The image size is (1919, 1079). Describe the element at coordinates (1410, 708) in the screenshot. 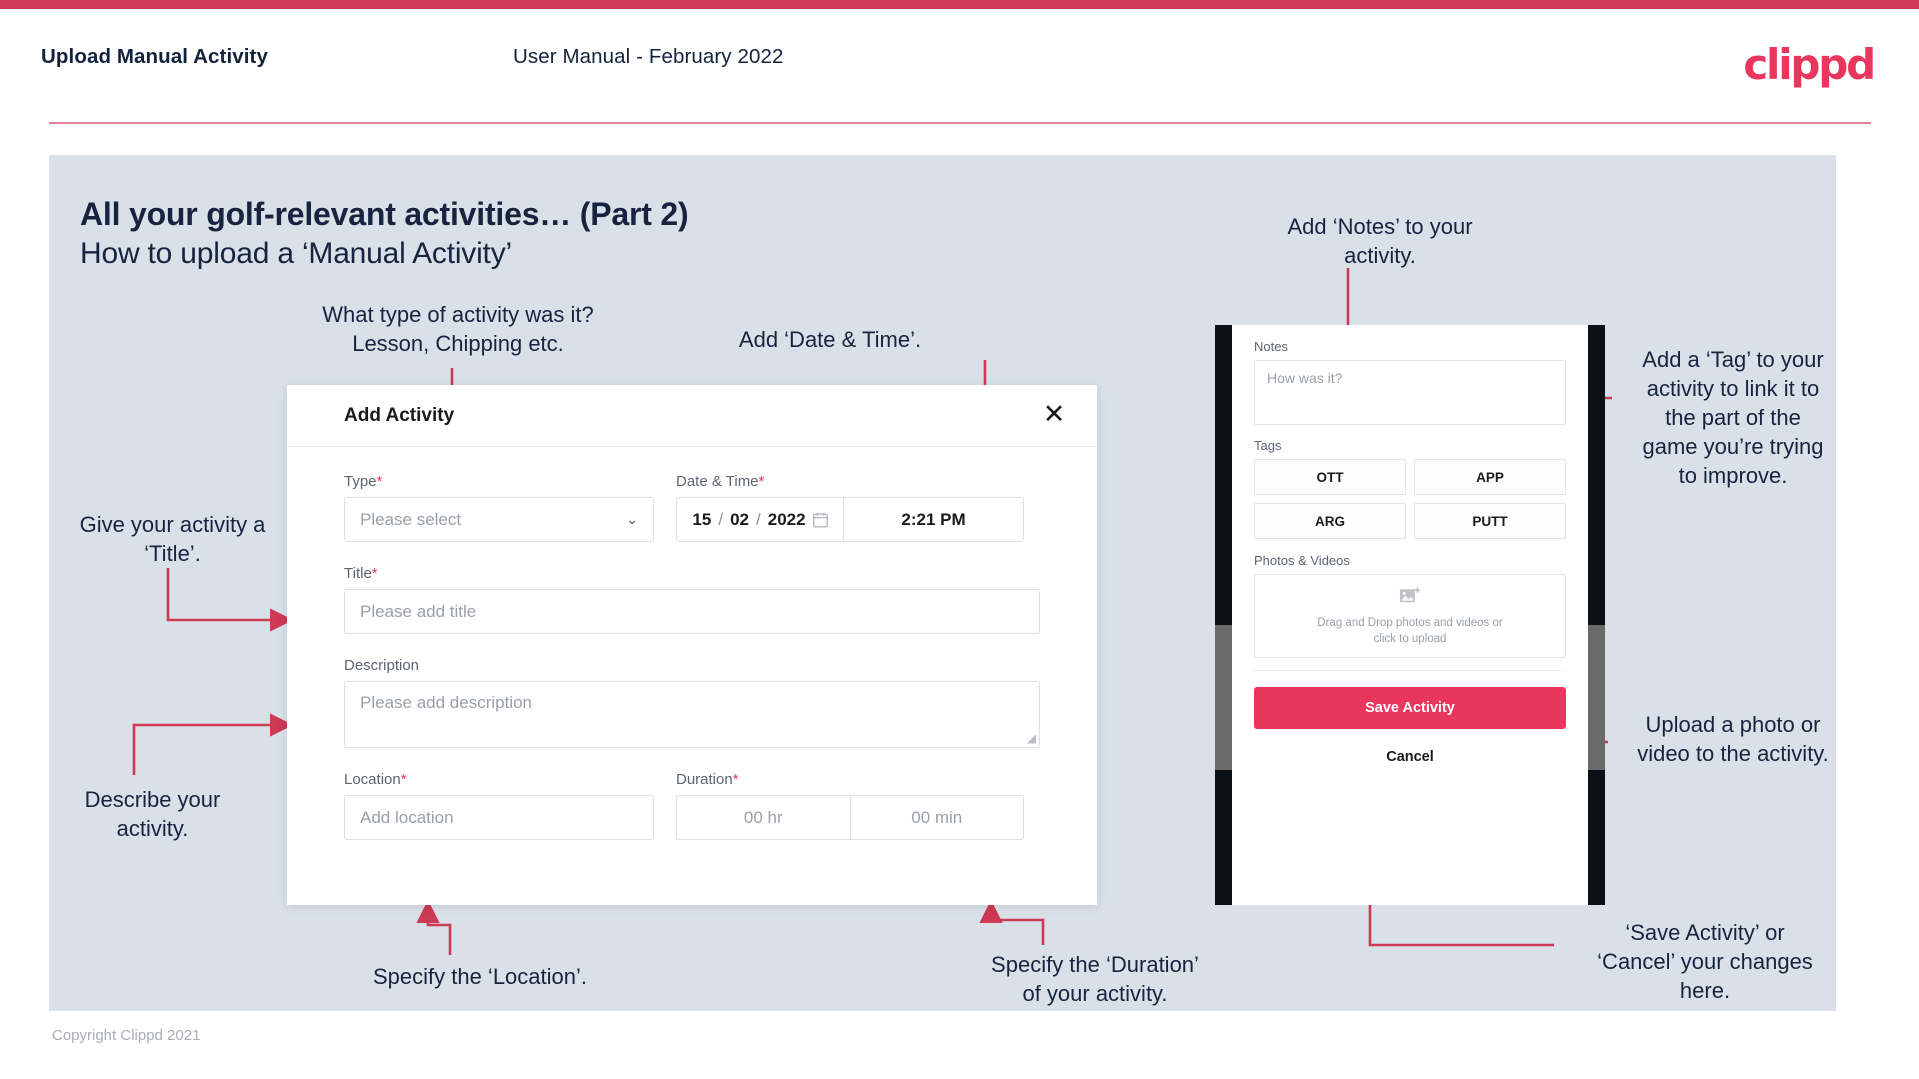

I see `save-activity-button: Save Activity` at that location.